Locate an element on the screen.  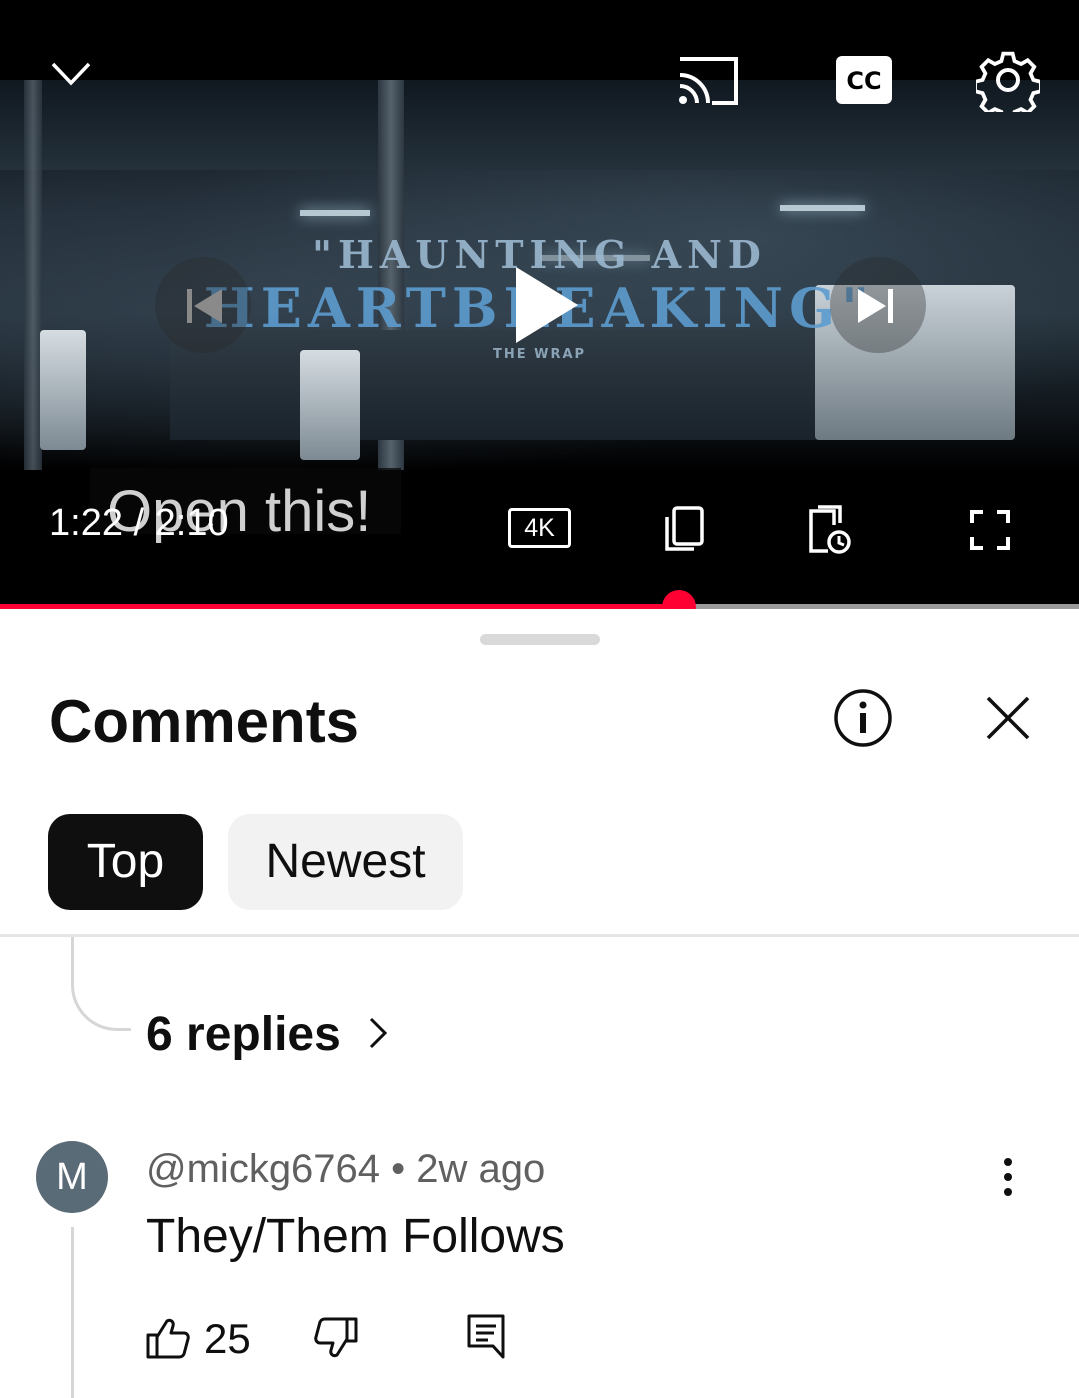
settings-gear-icon is located at coordinates (1008, 80).